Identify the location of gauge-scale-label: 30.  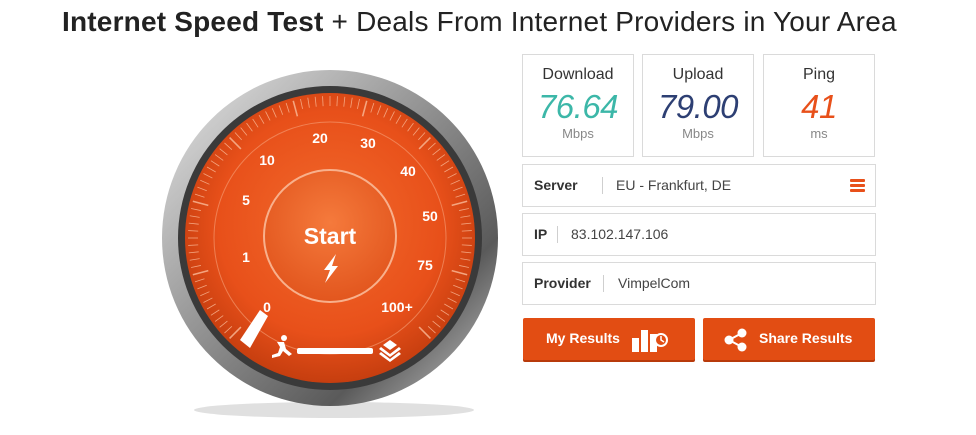
(368, 143).